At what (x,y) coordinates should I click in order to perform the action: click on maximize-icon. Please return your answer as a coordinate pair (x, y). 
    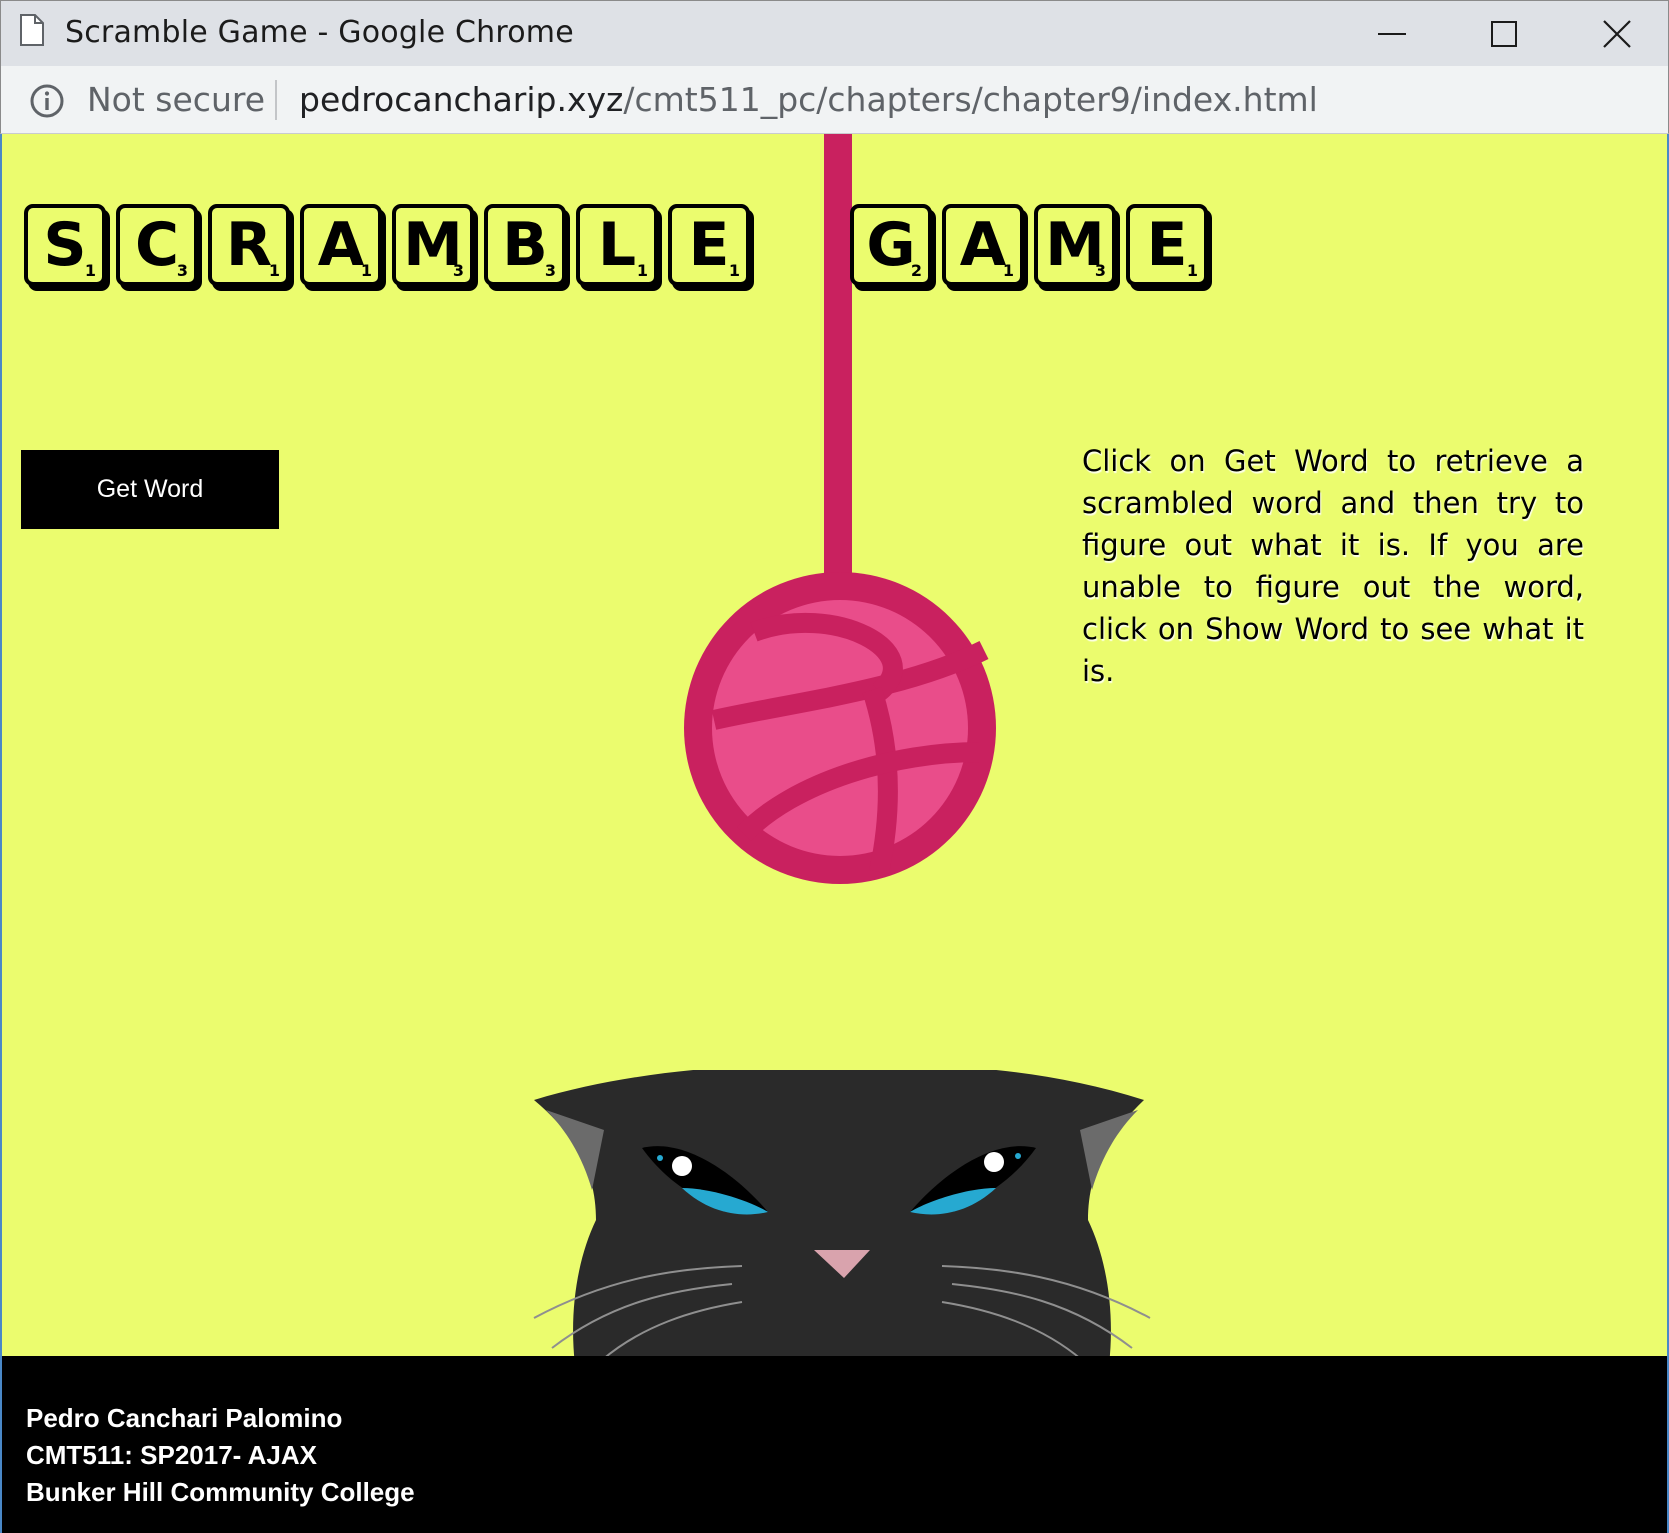
    Looking at the image, I should click on (1504, 34).